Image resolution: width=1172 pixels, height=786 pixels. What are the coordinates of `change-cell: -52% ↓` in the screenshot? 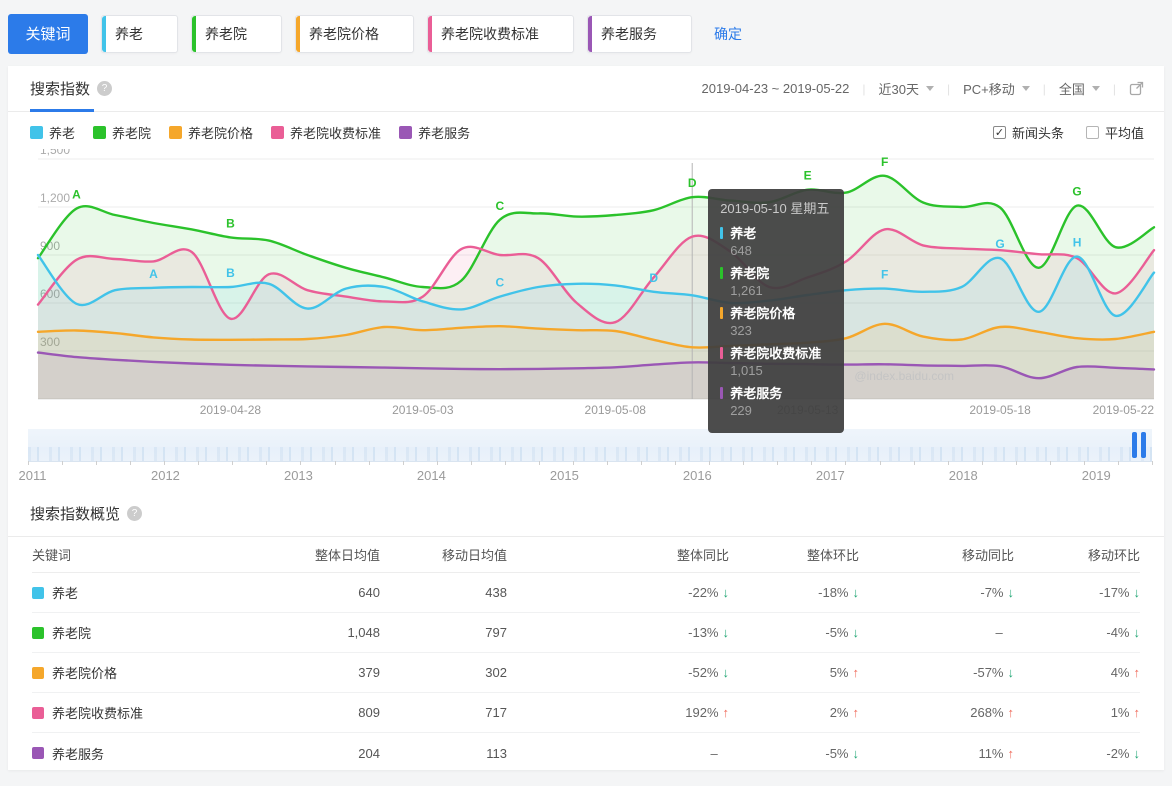 It's located at (618, 672).